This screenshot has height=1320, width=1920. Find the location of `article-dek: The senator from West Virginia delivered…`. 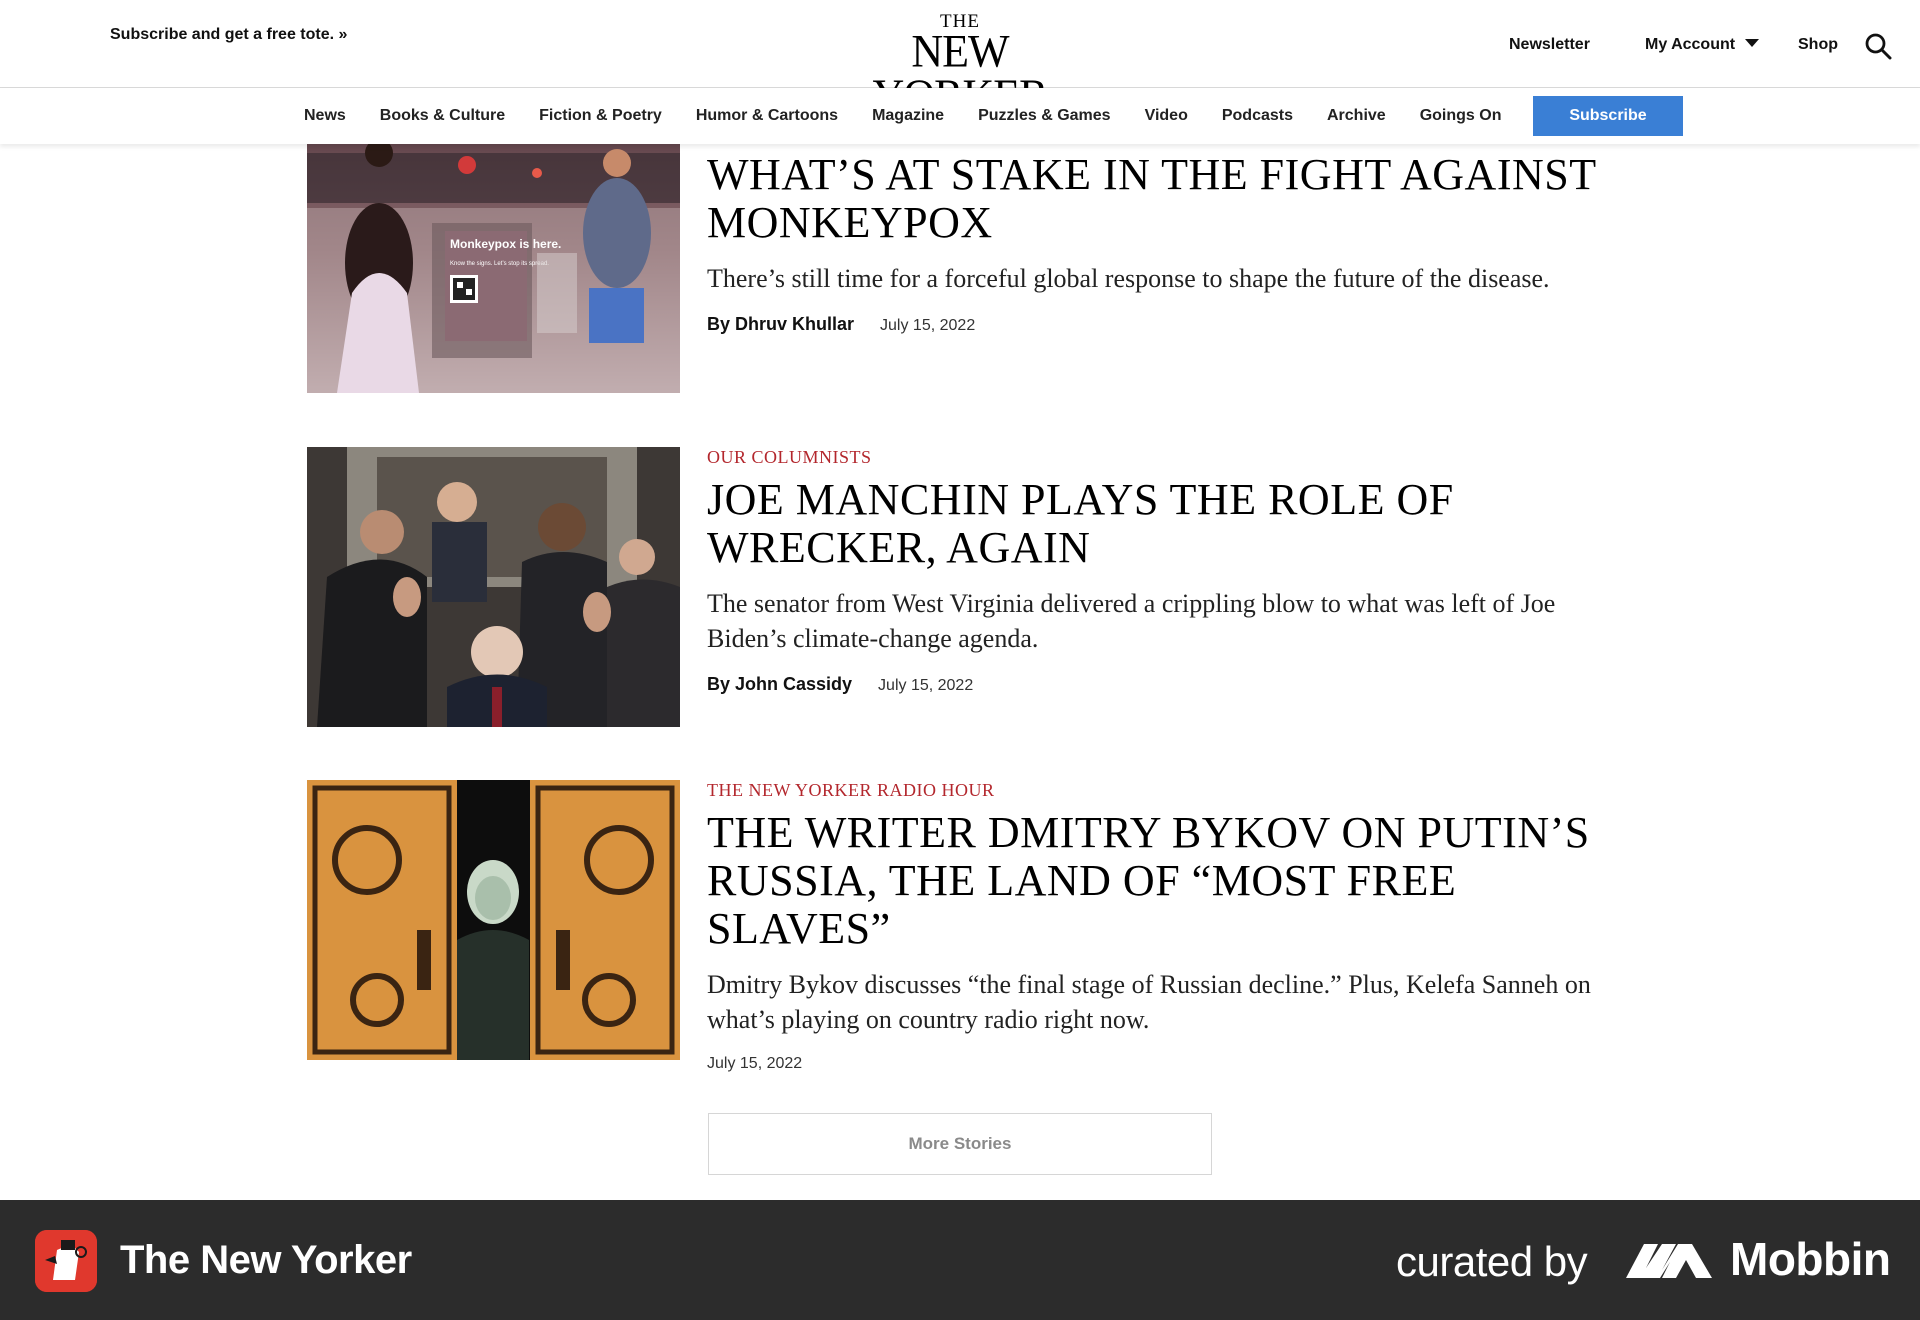

article-dek: The senator from West Virginia delivered… is located at coordinates (1131, 621).